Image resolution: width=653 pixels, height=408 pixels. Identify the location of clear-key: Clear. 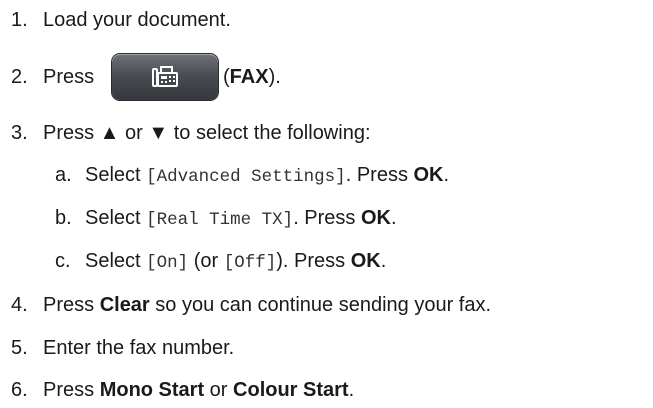
(124, 305).